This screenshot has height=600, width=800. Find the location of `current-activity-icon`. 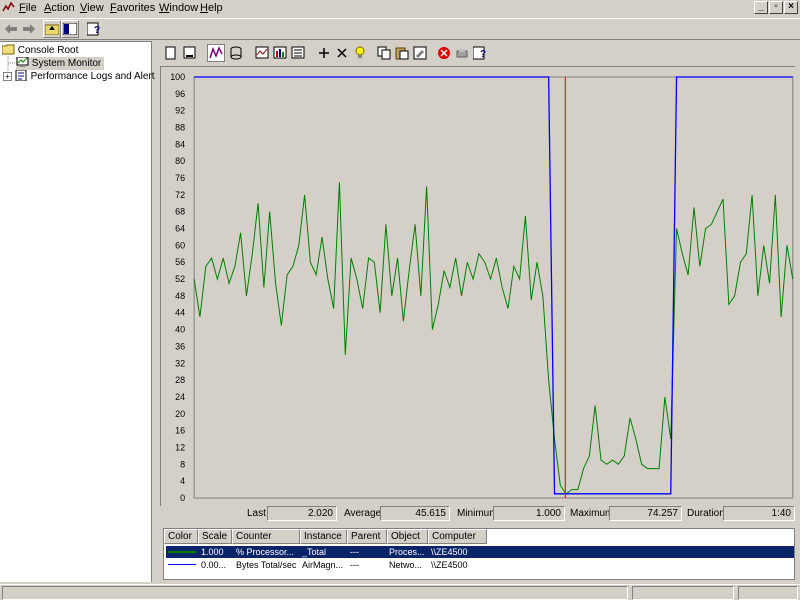

current-activity-icon is located at coordinates (216, 52).